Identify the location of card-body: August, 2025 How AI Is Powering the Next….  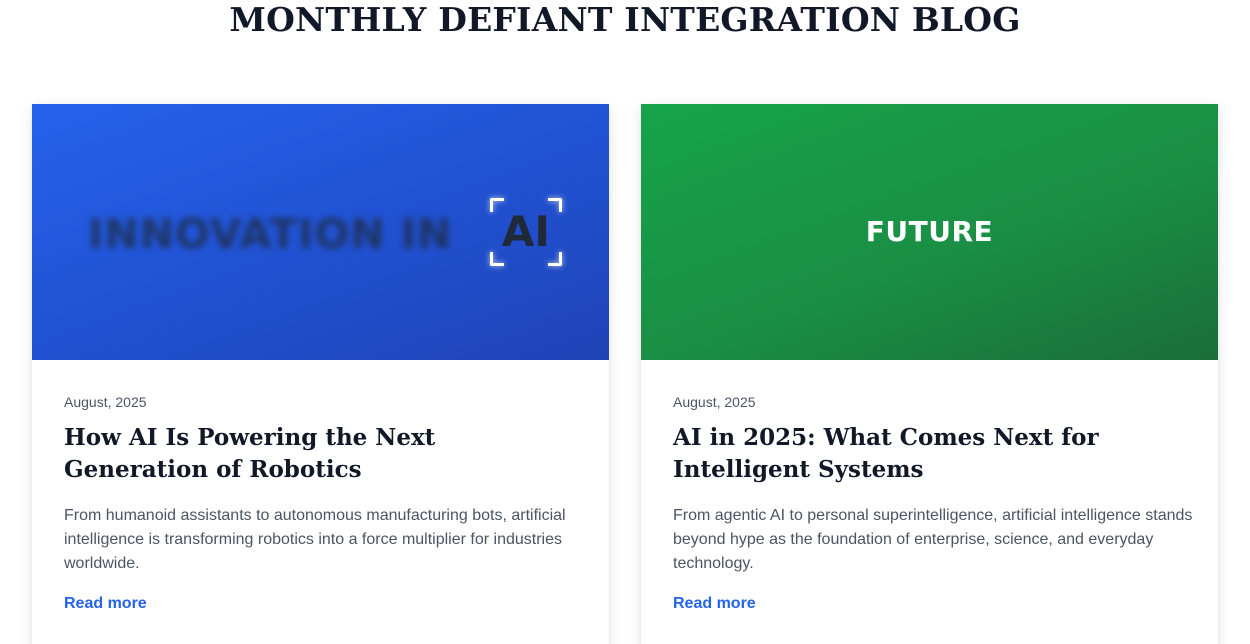
(324, 504).